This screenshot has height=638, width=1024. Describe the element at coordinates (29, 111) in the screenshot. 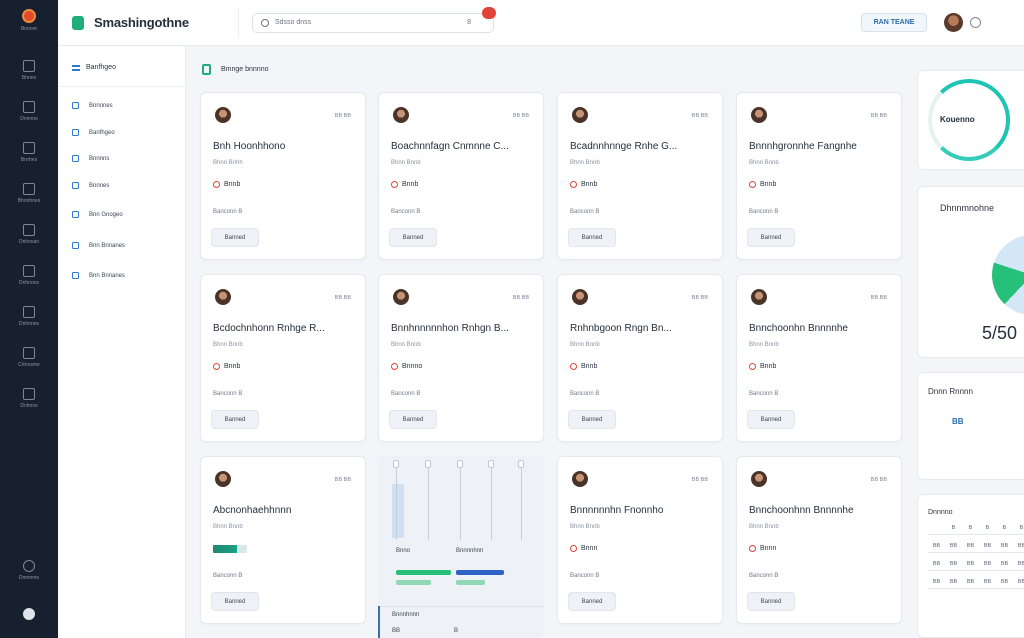

I see `rail-item-1: Dnnnno` at that location.